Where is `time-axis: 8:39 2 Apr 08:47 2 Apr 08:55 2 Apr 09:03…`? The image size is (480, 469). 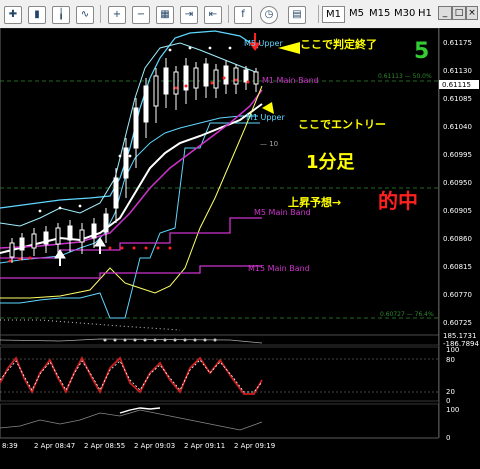 time-axis: 8:39 2 Apr 08:47 2 Apr 08:55 2 Apr 09:03… is located at coordinates (138, 446).